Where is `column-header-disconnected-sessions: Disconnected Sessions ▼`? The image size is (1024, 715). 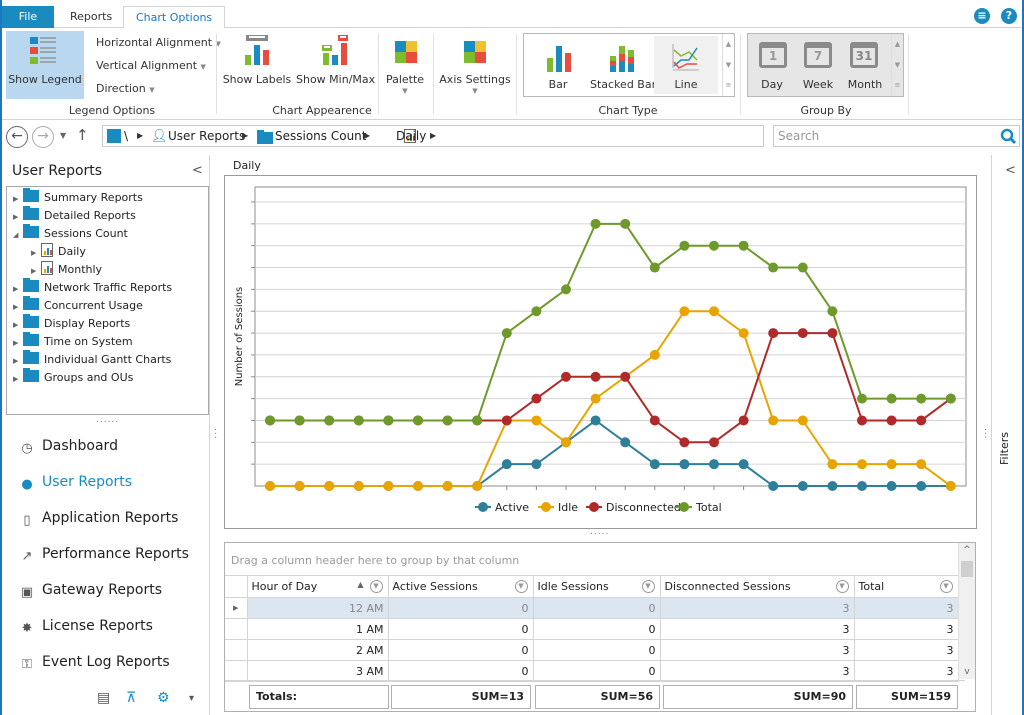
column-header-disconnected-sessions: Disconnected Sessions ▼ is located at coordinates (757, 586).